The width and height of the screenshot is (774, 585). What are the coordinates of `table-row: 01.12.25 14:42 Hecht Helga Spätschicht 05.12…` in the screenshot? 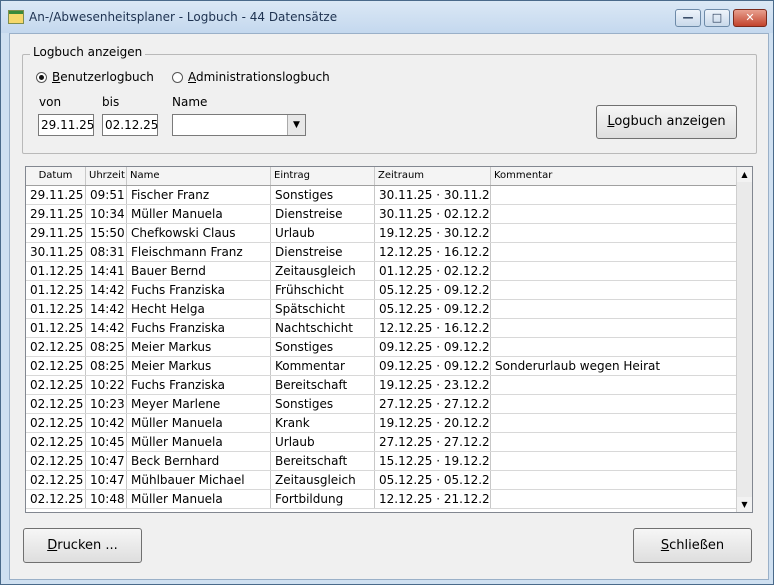 It's located at (381, 309).